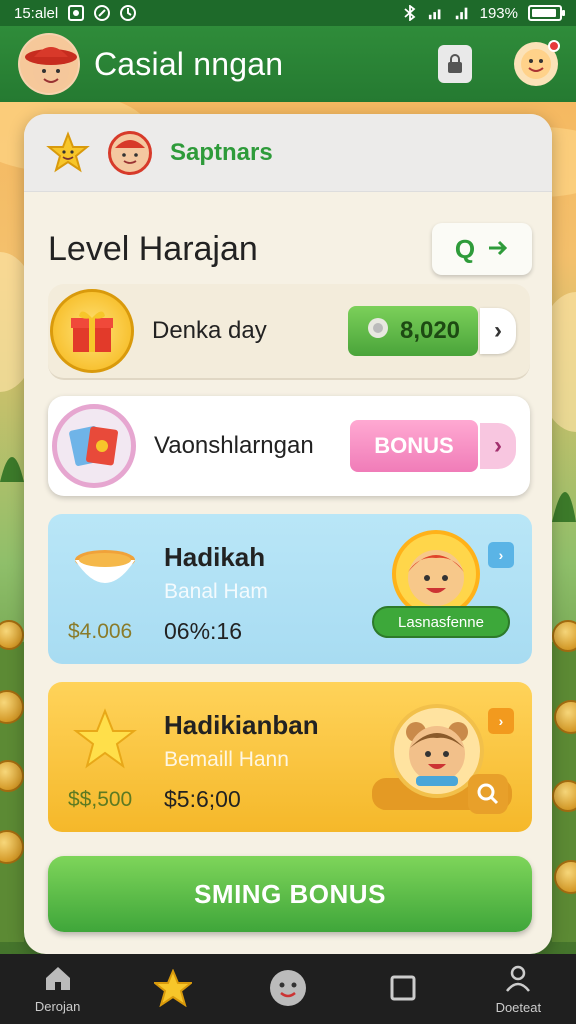 This screenshot has width=576, height=1024. I want to click on lock-icon, so click(455, 64).